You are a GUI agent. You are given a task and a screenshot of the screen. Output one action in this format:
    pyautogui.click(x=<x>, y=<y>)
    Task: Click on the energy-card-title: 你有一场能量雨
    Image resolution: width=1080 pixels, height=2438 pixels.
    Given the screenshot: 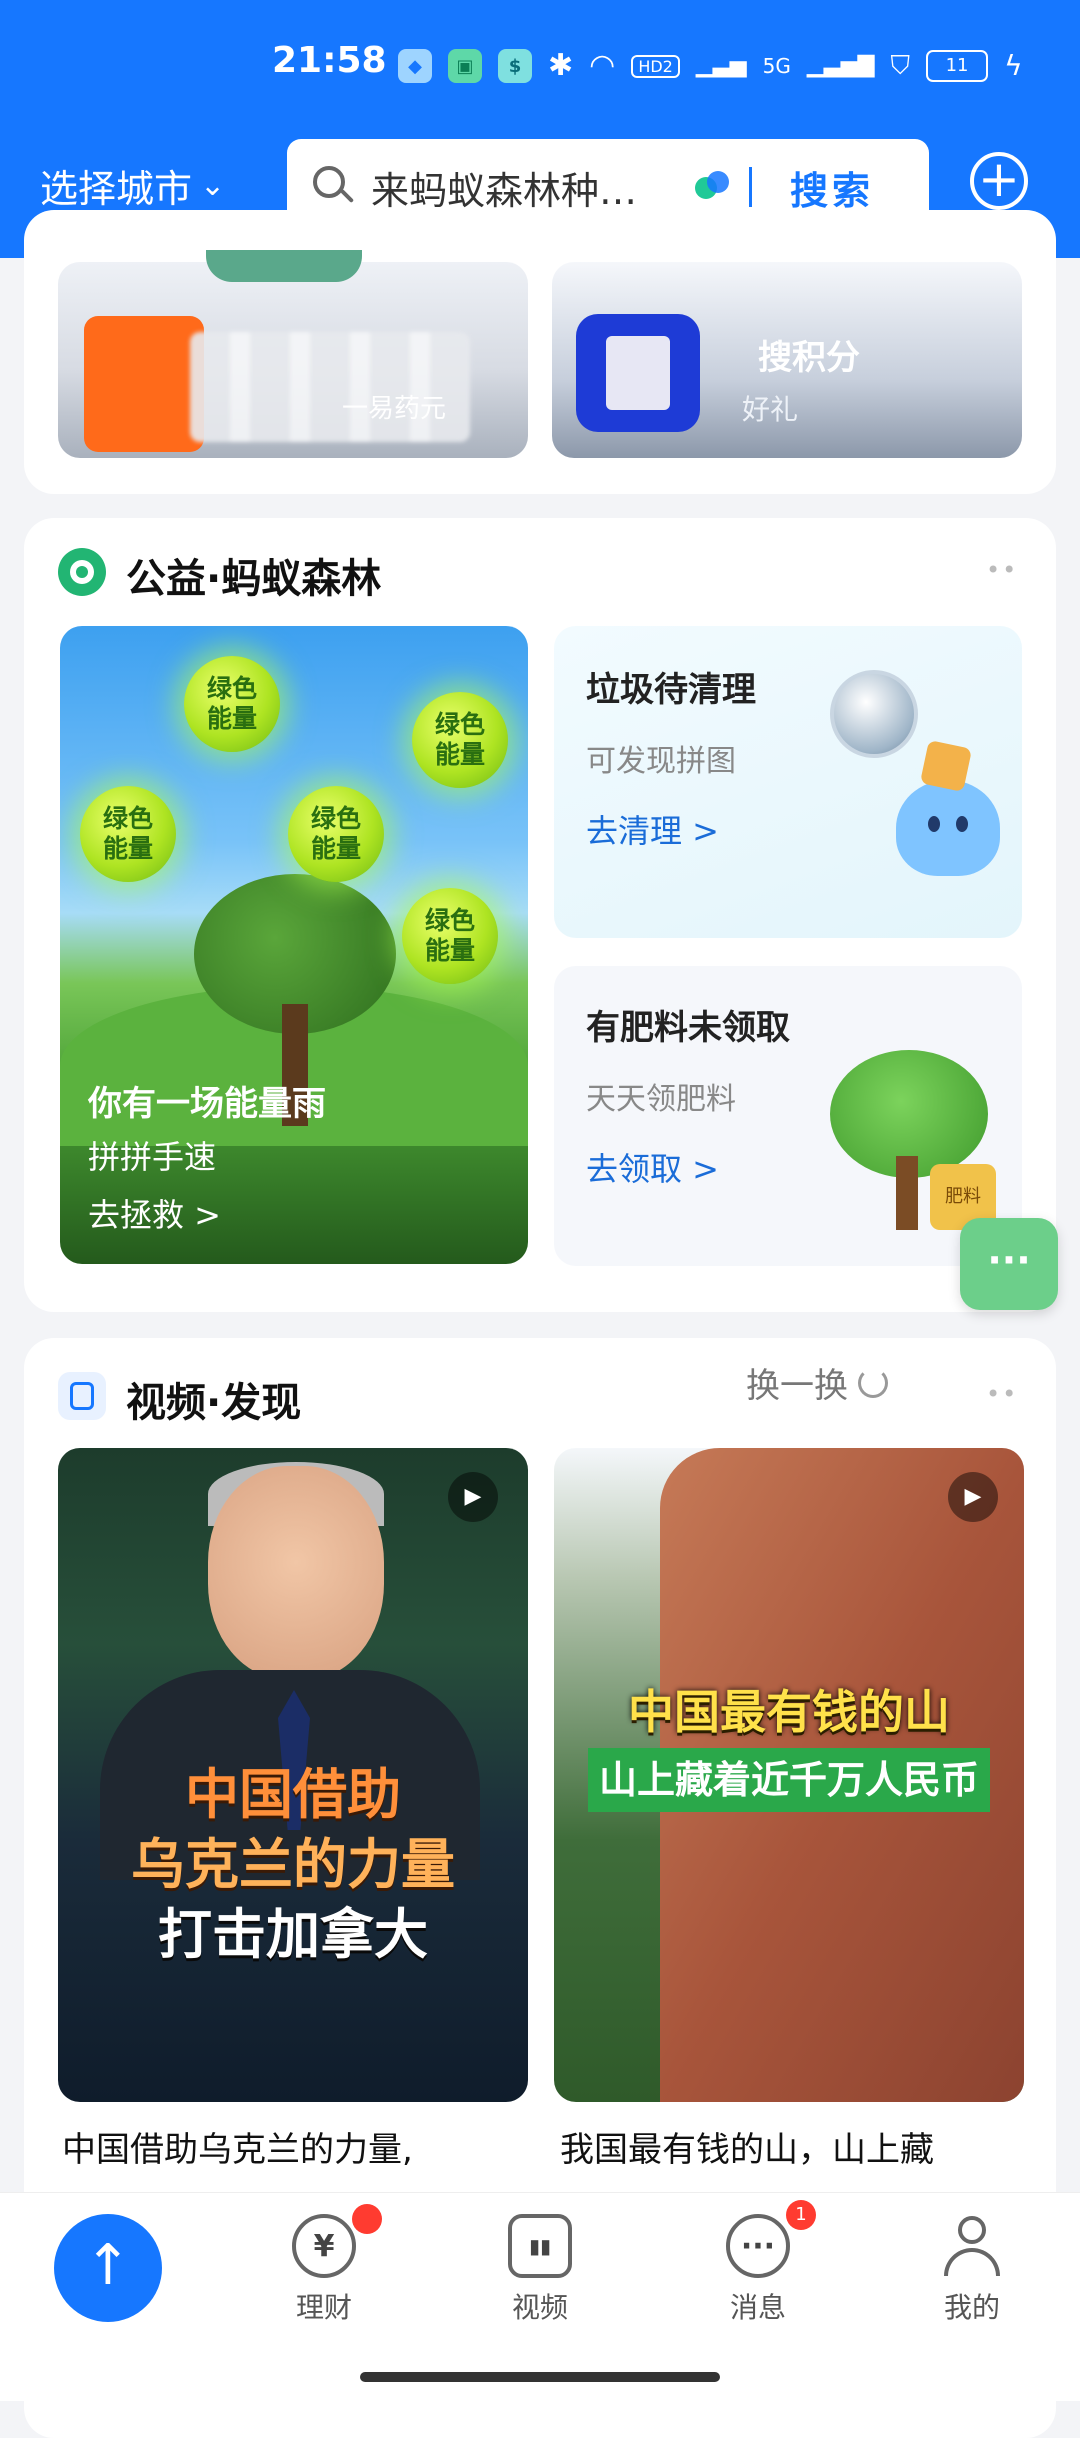 What is the action you would take?
    pyautogui.click(x=207, y=1104)
    